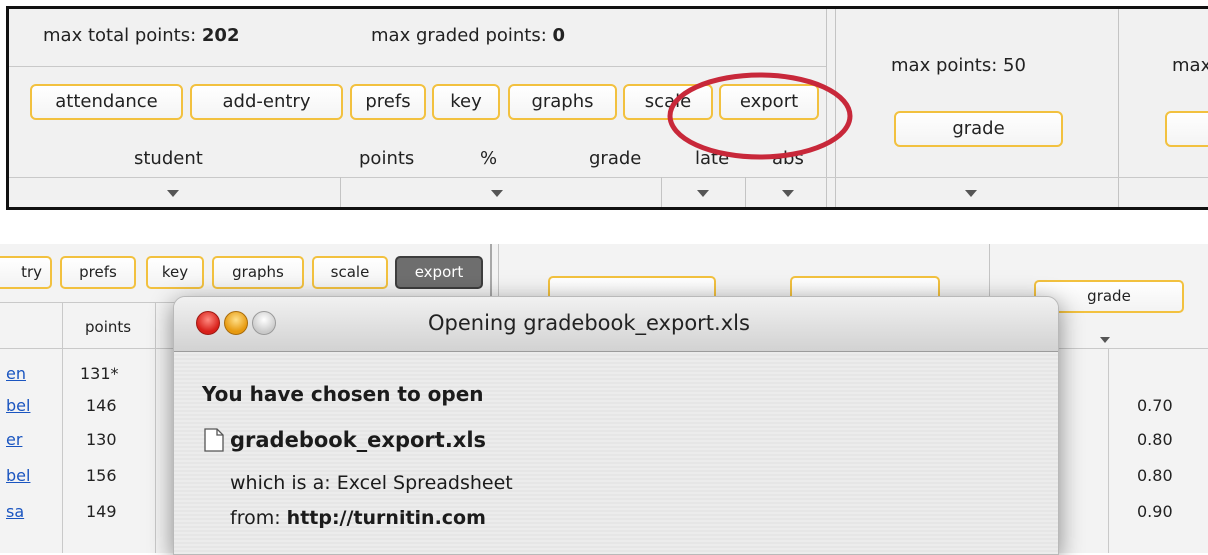 The width and height of the screenshot is (1208, 555). What do you see at coordinates (141, 35) in the screenshot?
I see `max-total-points: max total points: 202` at bounding box center [141, 35].